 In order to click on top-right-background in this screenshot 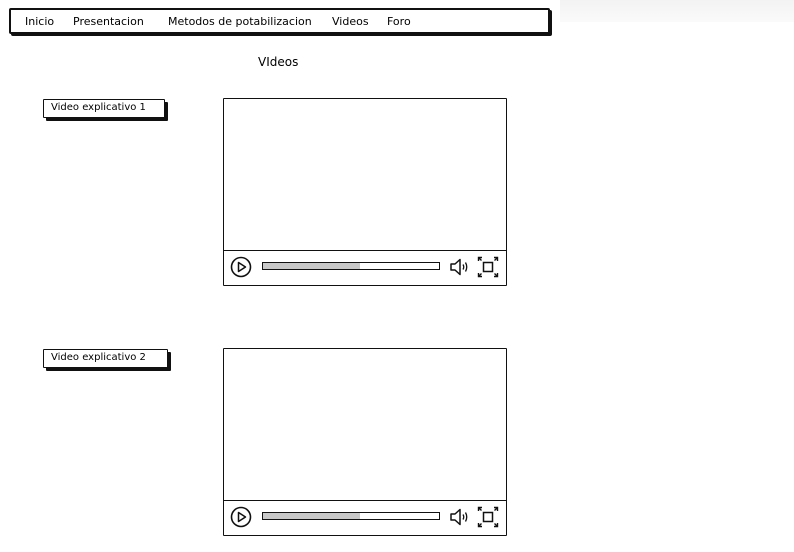, I will do `click(677, 11)`.